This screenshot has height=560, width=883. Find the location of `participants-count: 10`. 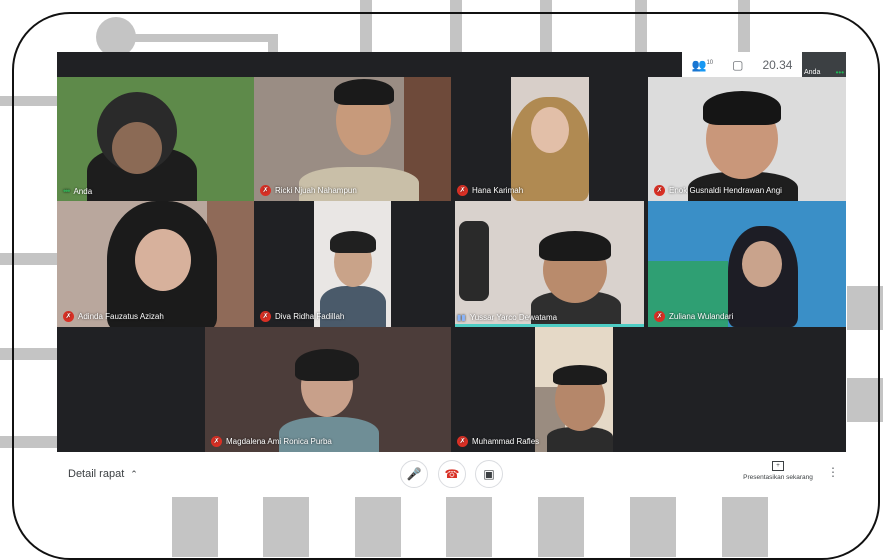

participants-count: 10 is located at coordinates (710, 62).